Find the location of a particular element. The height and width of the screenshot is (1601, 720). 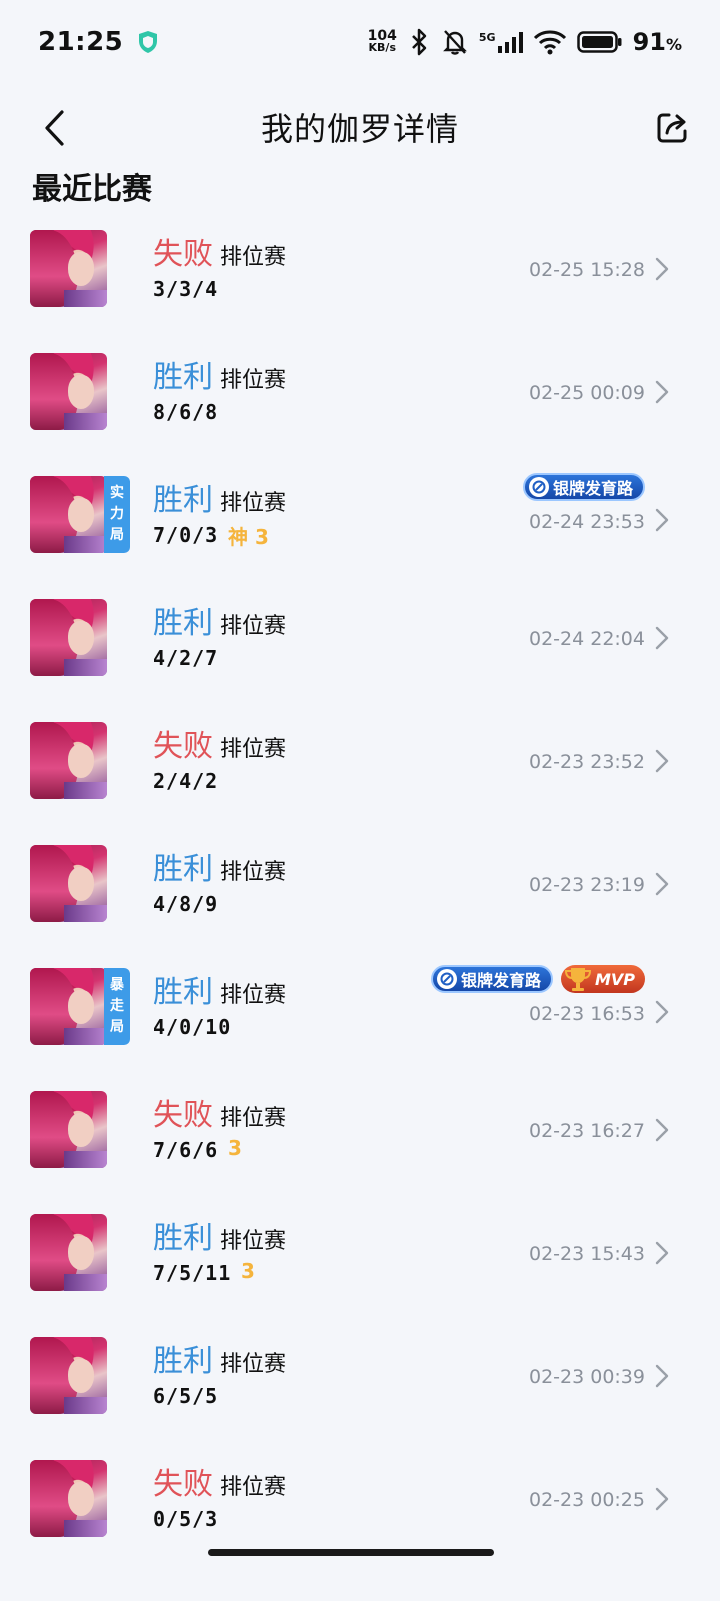

match-row: 胜利 排位赛 4/8/9 02-23 23:19 is located at coordinates (360, 893).